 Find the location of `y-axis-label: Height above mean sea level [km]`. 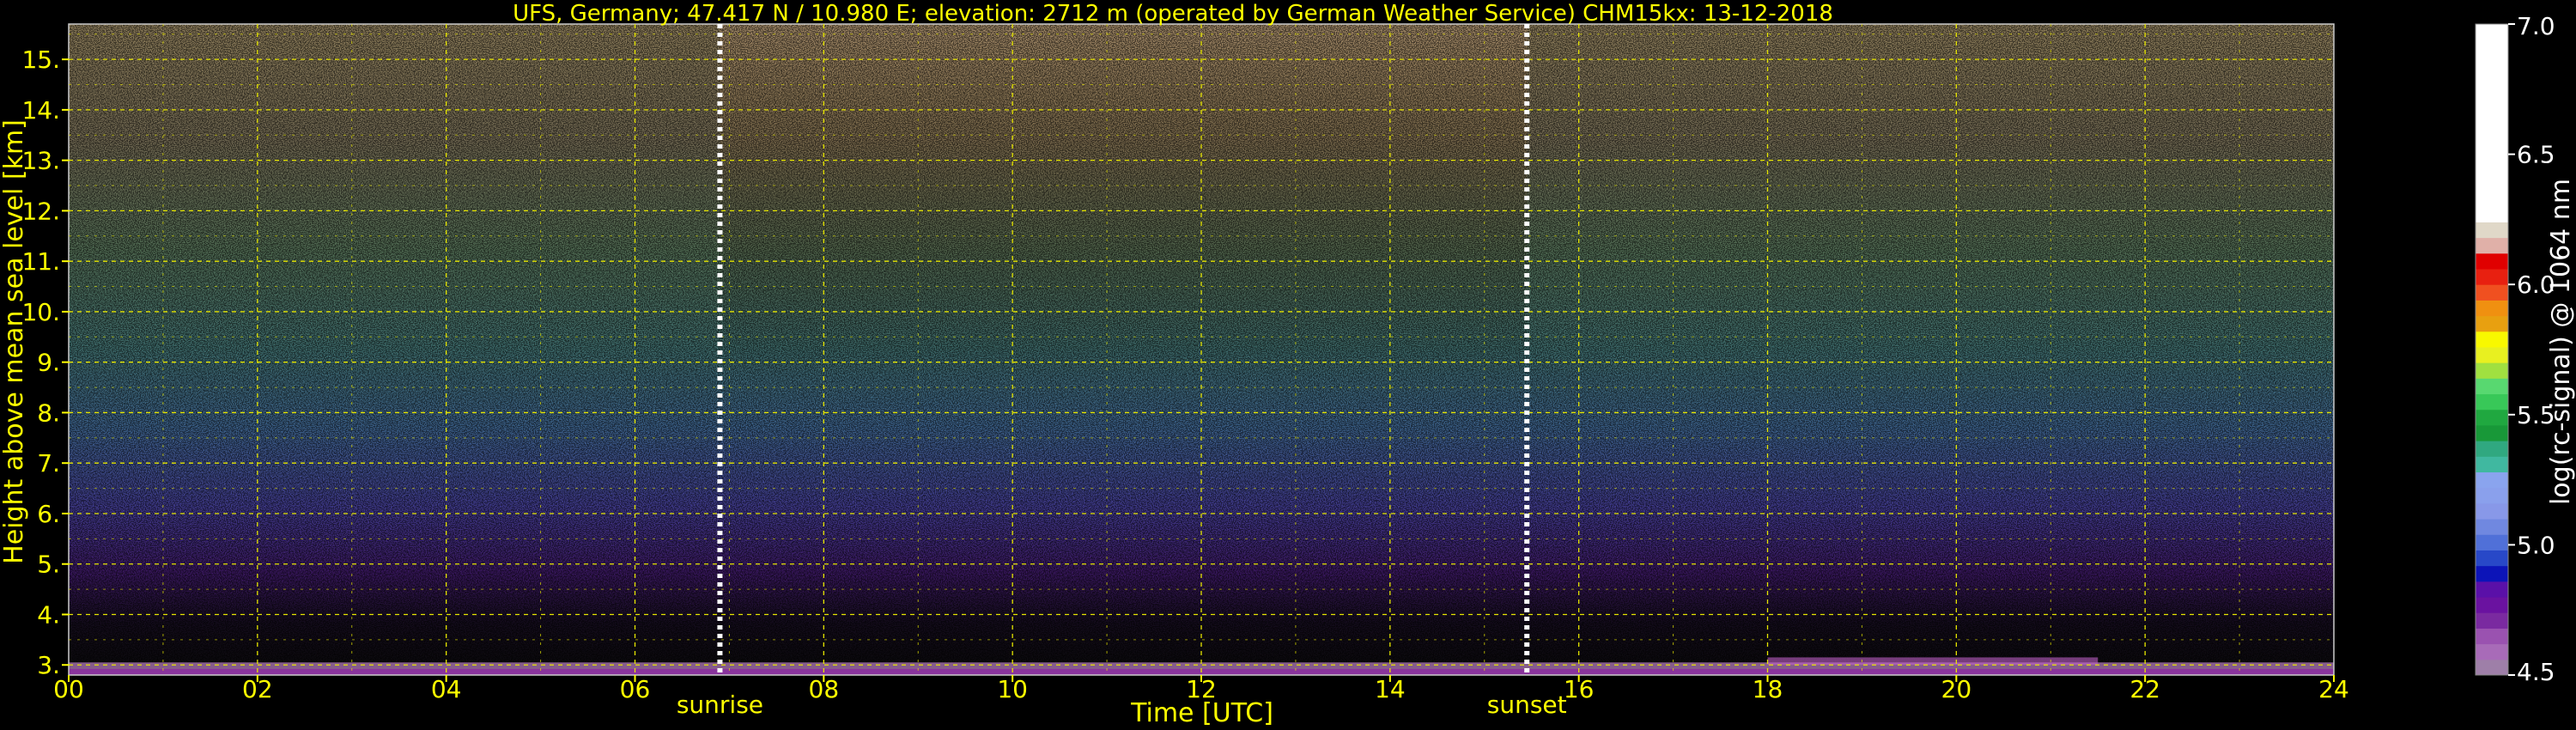

y-axis-label: Height above mean sea level [km] is located at coordinates (15, 341).